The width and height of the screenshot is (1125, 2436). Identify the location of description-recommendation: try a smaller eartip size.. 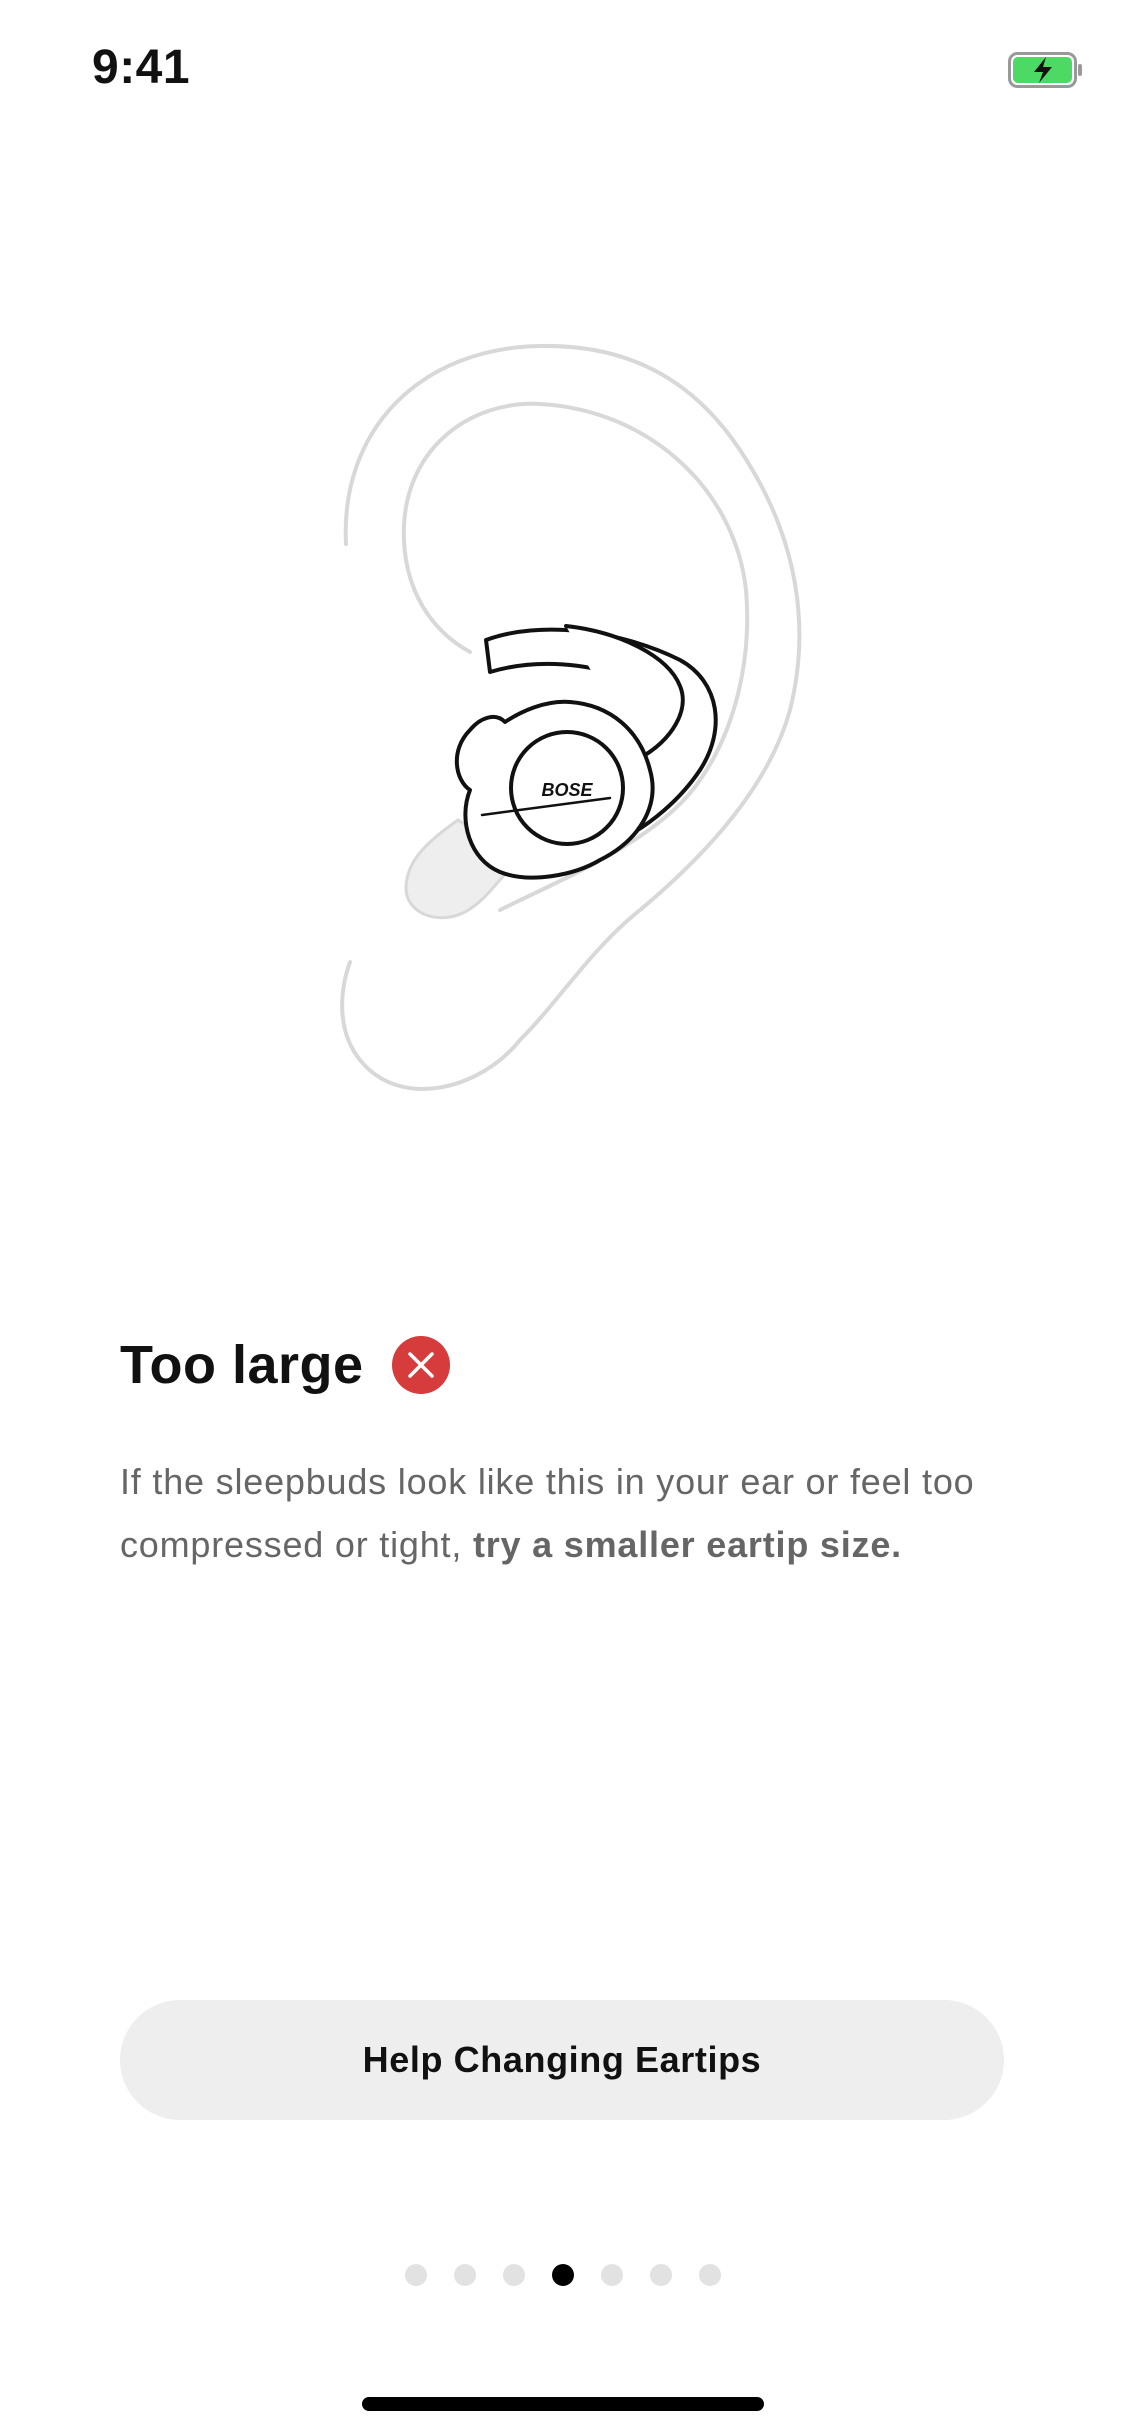
(687, 1544).